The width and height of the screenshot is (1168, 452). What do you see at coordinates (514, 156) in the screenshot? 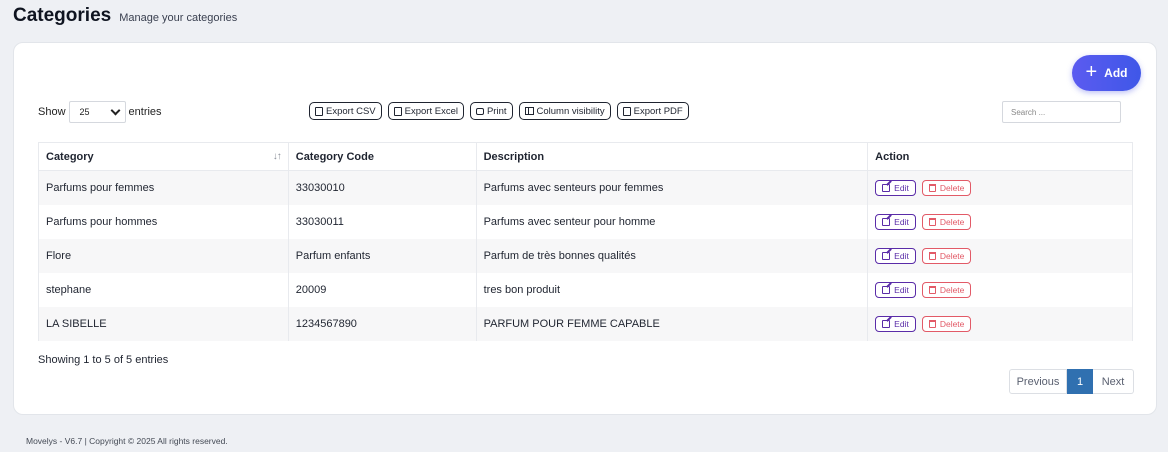
I see `column-header-label: Description` at bounding box center [514, 156].